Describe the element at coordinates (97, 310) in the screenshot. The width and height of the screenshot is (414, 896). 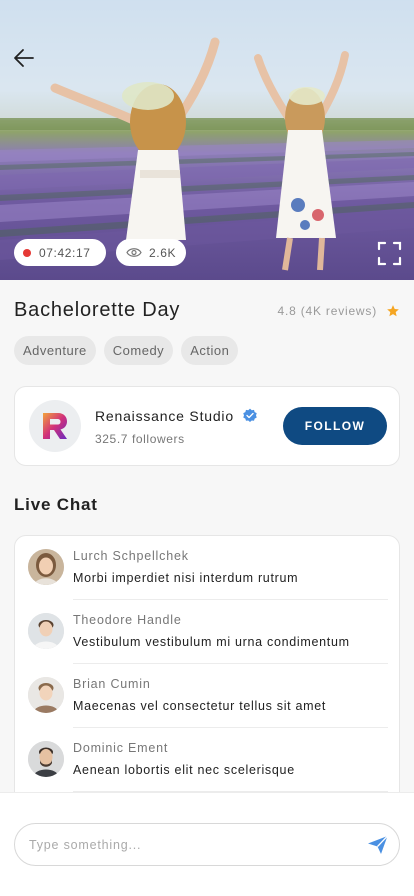
I see `event-title: Bachelorette Day` at that location.